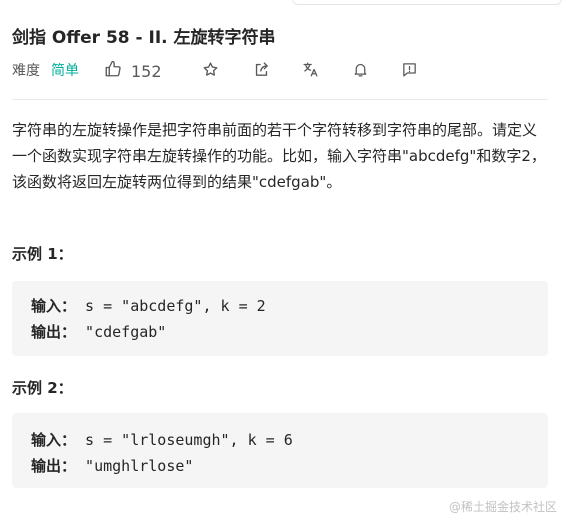  I want to click on thumbs-up-icon, so click(113, 71).